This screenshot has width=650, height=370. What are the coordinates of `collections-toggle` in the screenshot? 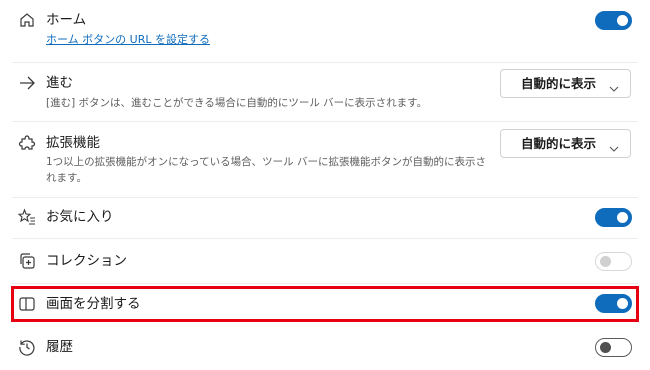 It's located at (613, 261).